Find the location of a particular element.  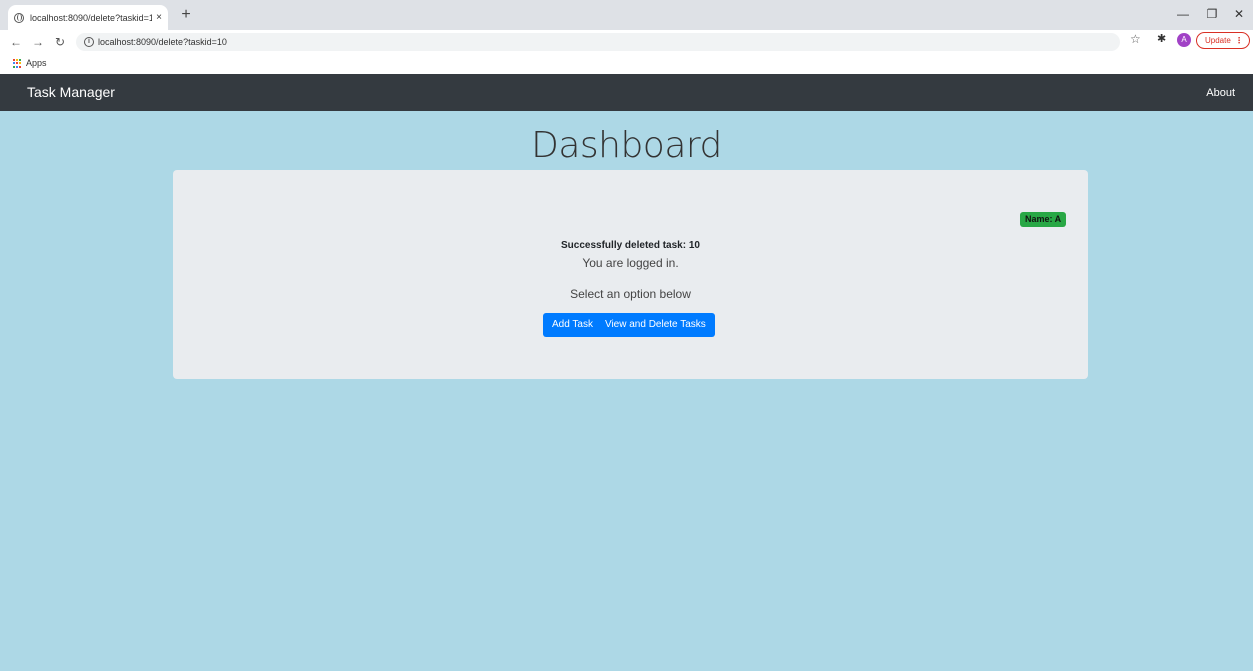

update-button: Update ⋮ is located at coordinates (1223, 40).